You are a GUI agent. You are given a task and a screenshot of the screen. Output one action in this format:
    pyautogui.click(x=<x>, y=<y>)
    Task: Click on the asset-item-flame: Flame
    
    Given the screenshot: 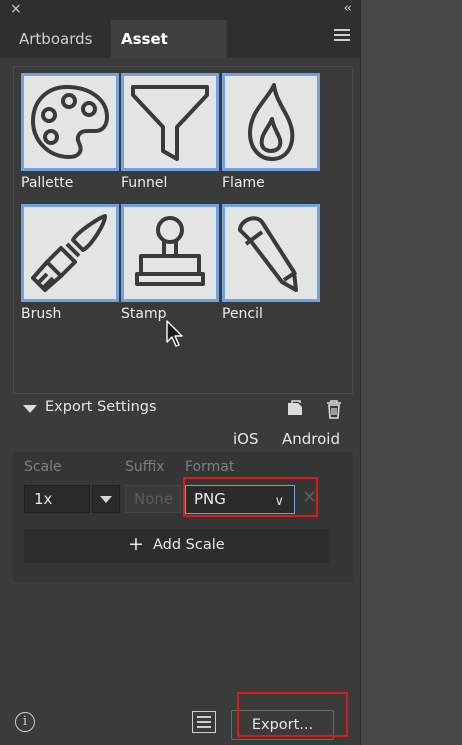 What is the action you would take?
    pyautogui.click(x=271, y=132)
    